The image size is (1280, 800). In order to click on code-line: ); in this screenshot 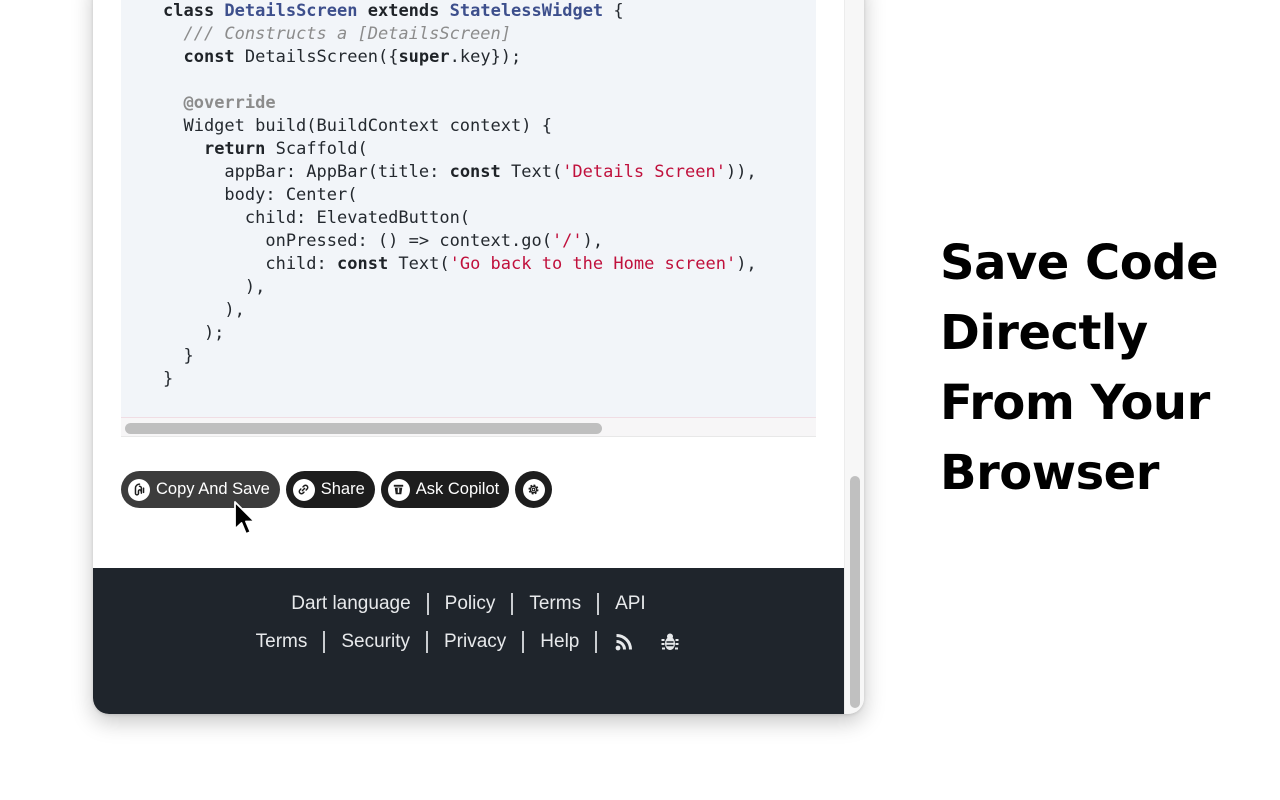, I will do `click(460, 333)`.